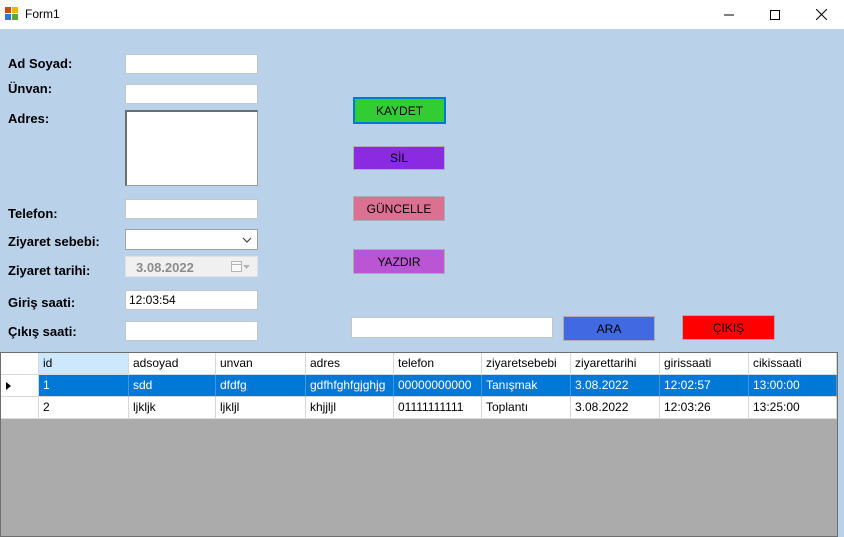 The height and width of the screenshot is (537, 844). Describe the element at coordinates (793, 386) in the screenshot. I see `table-cell: 13:00:00` at that location.